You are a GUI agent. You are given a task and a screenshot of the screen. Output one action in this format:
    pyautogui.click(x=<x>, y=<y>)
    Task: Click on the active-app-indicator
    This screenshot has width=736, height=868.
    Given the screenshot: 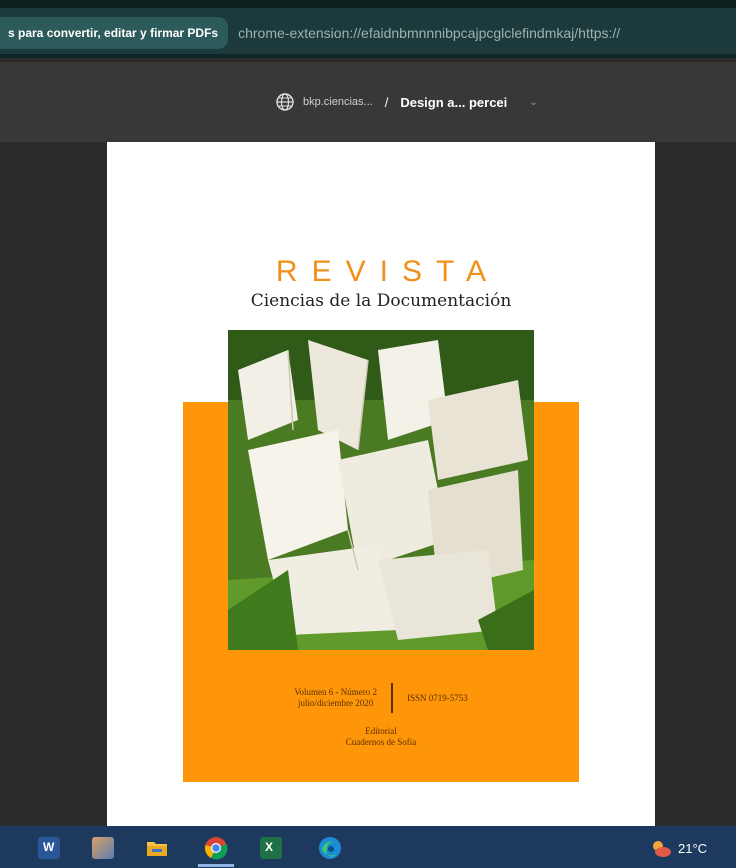 What is the action you would take?
    pyautogui.click(x=216, y=865)
    